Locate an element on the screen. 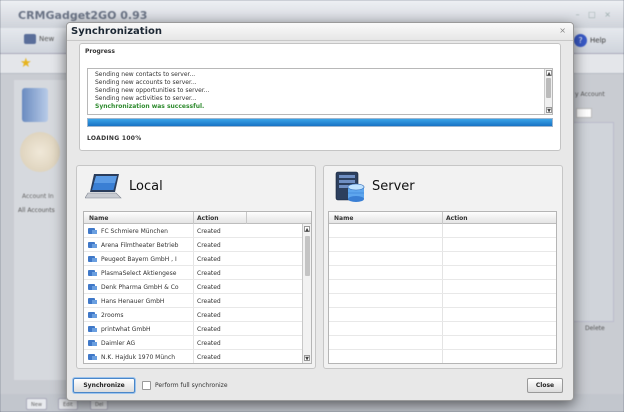  synchronize-button: Synchronize is located at coordinates (104, 385).